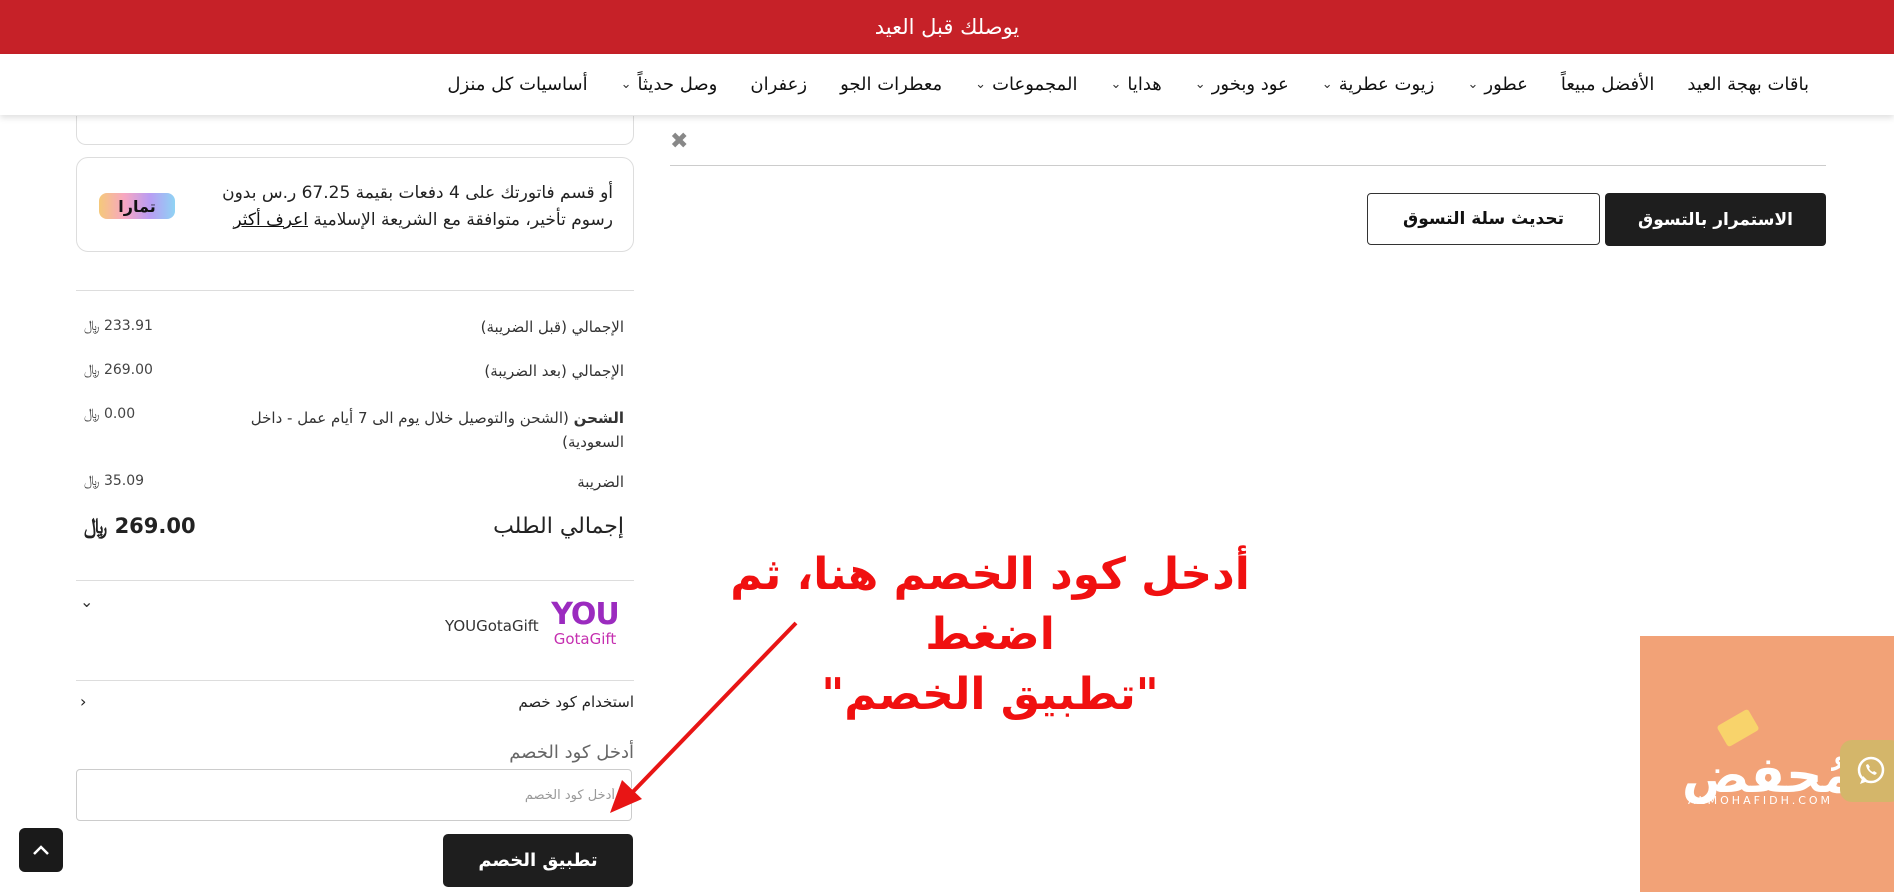 The image size is (1894, 892). Describe the element at coordinates (355, 130) in the screenshot. I see `collapsed-section-box` at that location.